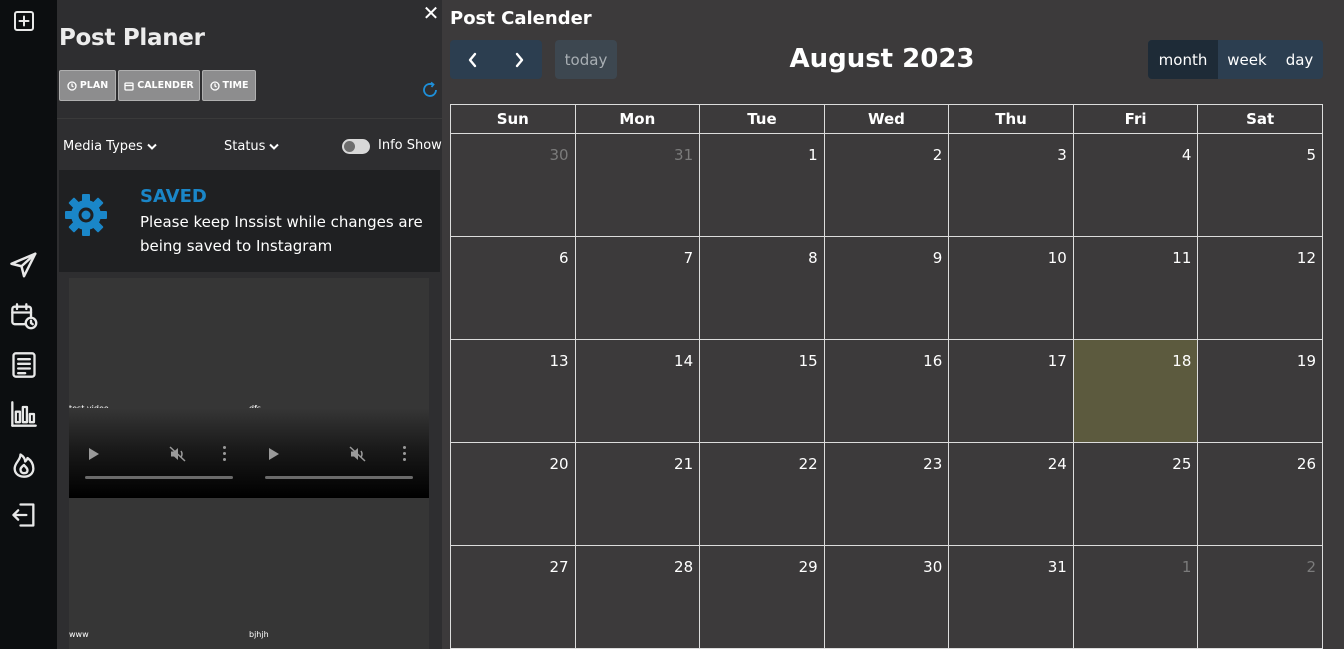  What do you see at coordinates (513, 391) in the screenshot?
I see `day-cell: 13` at bounding box center [513, 391].